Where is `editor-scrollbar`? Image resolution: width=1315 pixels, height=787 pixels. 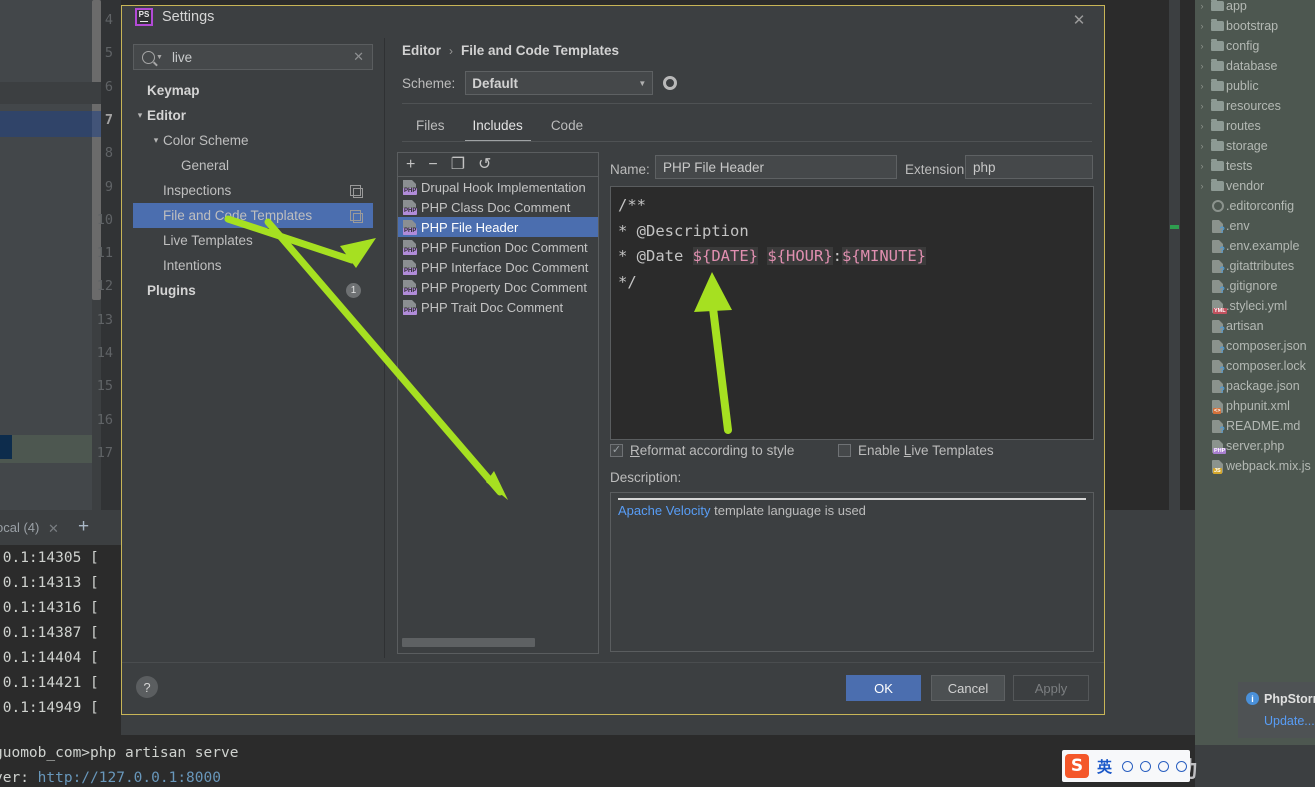 editor-scrollbar is located at coordinates (1174, 255).